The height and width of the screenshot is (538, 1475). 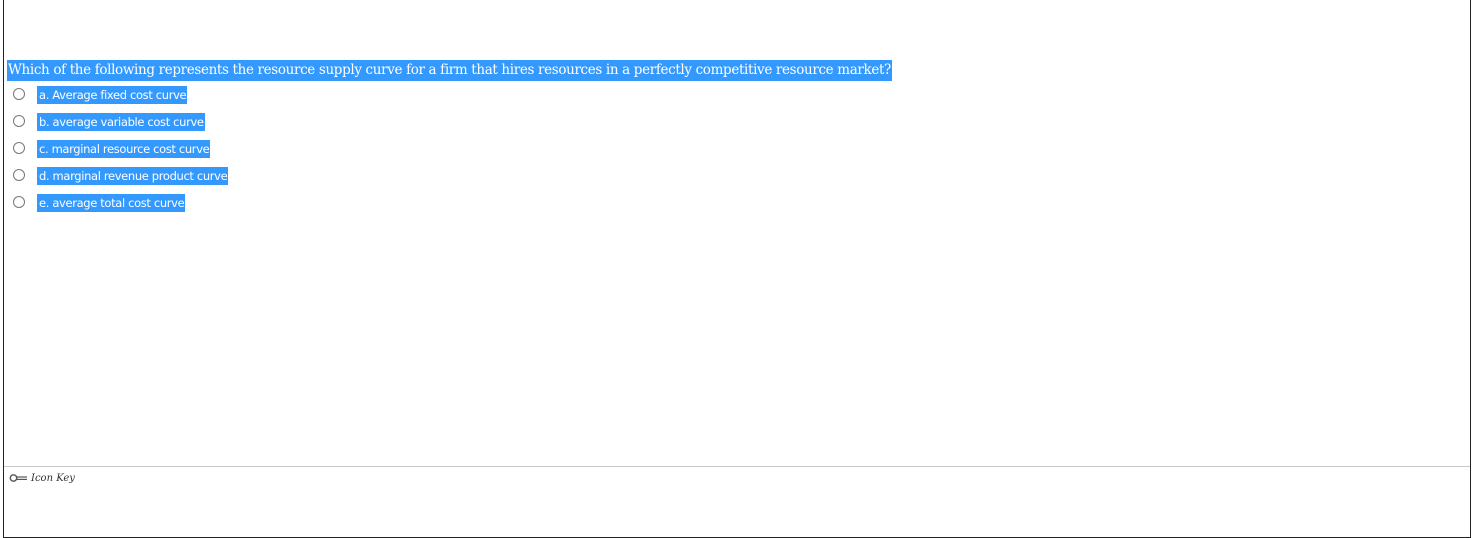 I want to click on radio-button-b, so click(x=19, y=121).